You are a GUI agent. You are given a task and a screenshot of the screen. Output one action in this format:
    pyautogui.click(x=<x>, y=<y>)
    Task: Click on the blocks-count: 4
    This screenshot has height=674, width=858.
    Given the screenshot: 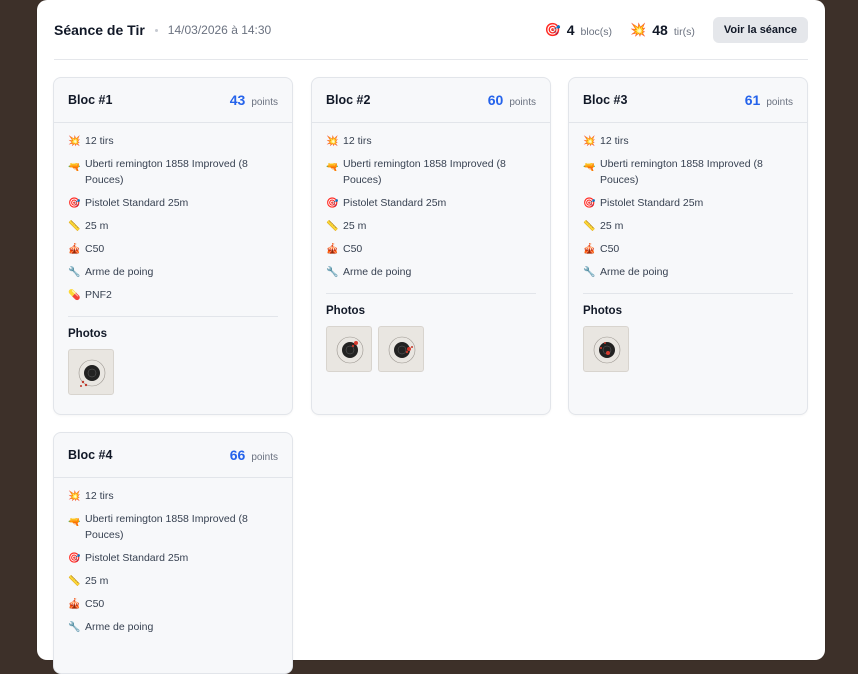 What is the action you would take?
    pyautogui.click(x=570, y=30)
    